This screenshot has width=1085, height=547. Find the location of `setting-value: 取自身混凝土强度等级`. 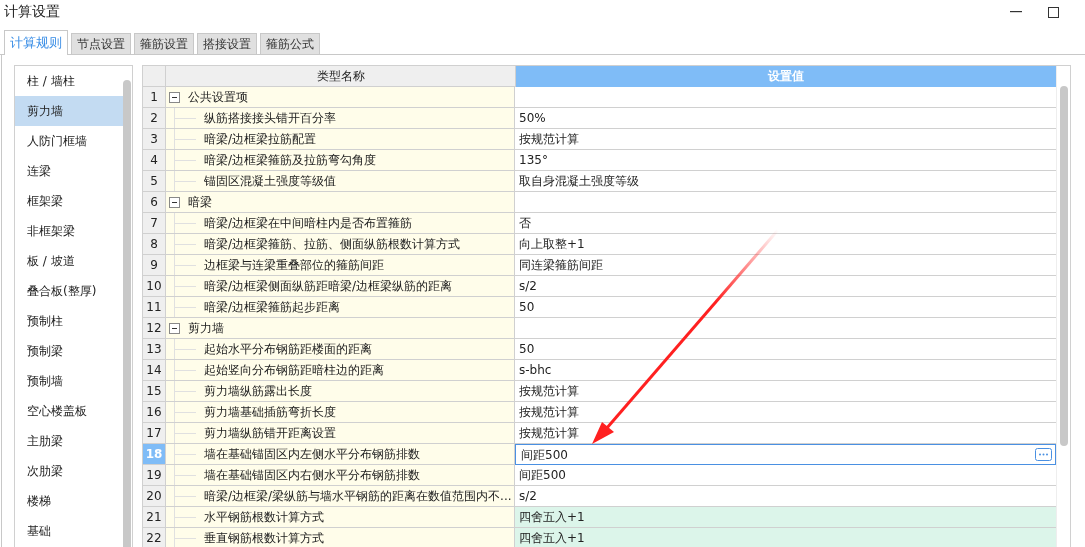

setting-value: 取自身混凝土强度等级 is located at coordinates (785, 181).